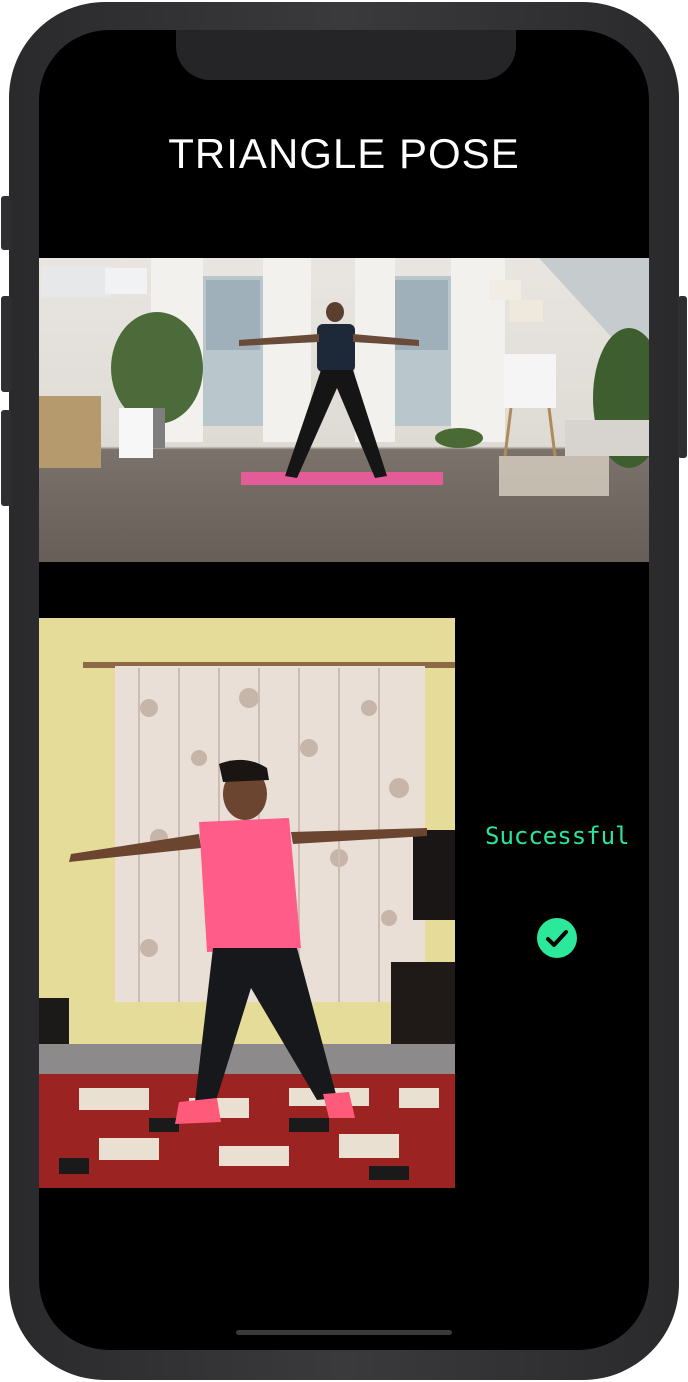 Image resolution: width=688 pixels, height=1382 pixels. I want to click on notch, so click(346, 55).